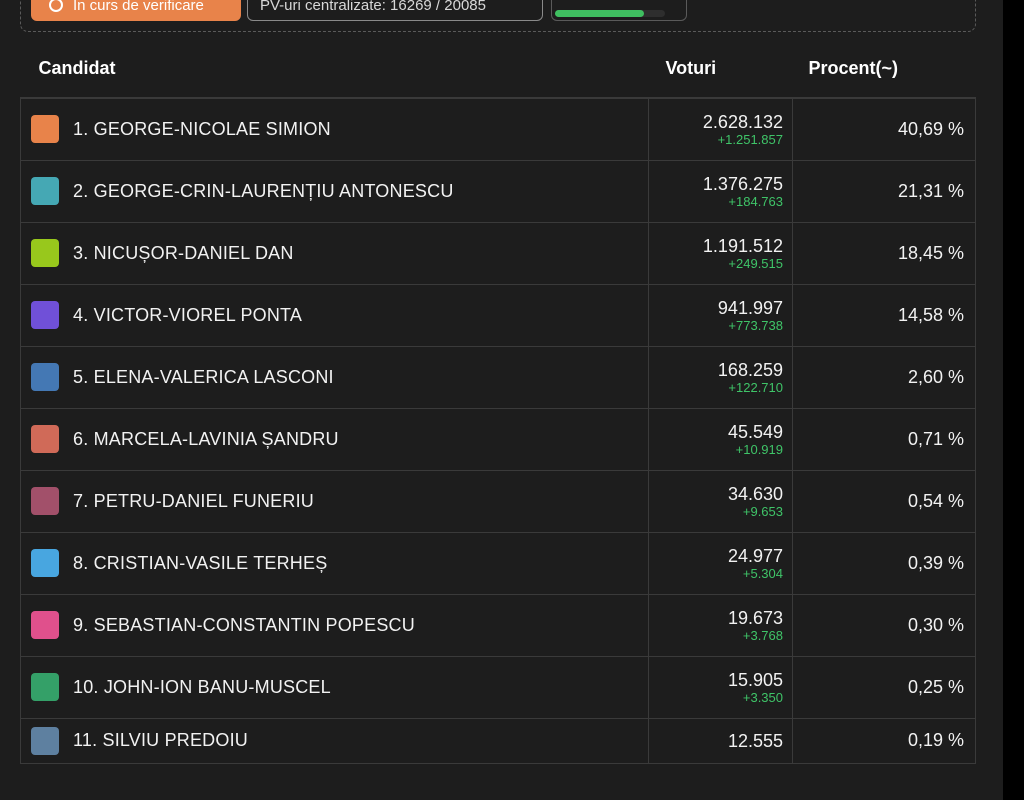  Describe the element at coordinates (759, 449) in the screenshot. I see `vote-delta: +10.919` at that location.